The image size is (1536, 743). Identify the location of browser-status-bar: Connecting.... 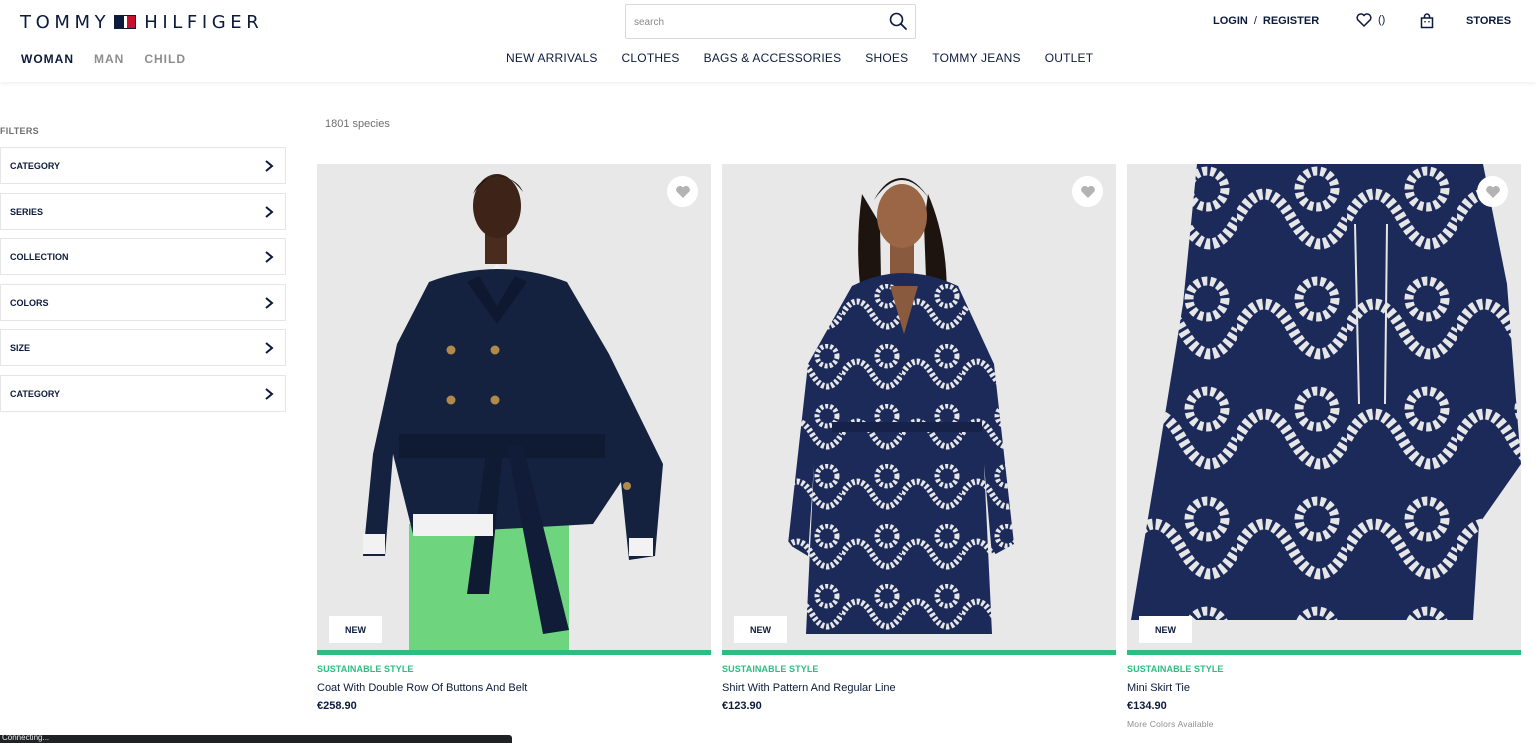
(256, 738).